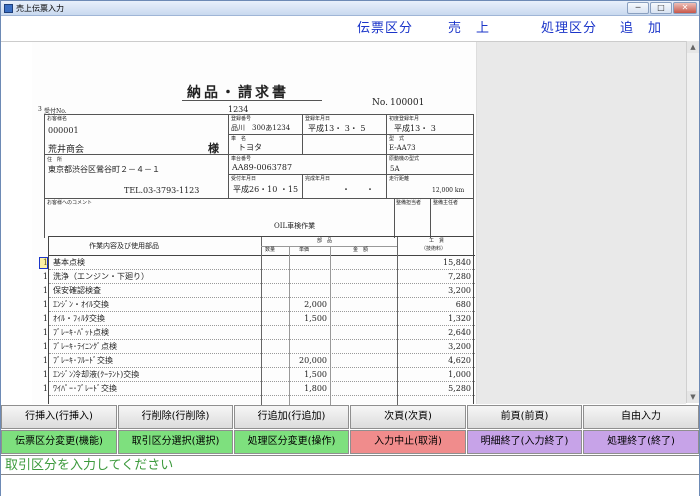 Image resolution: width=700 pixels, height=496 pixels. Describe the element at coordinates (350, 28) in the screenshot. I see `header-bar: 伝票区分 売 上 処理区分 追 加` at that location.